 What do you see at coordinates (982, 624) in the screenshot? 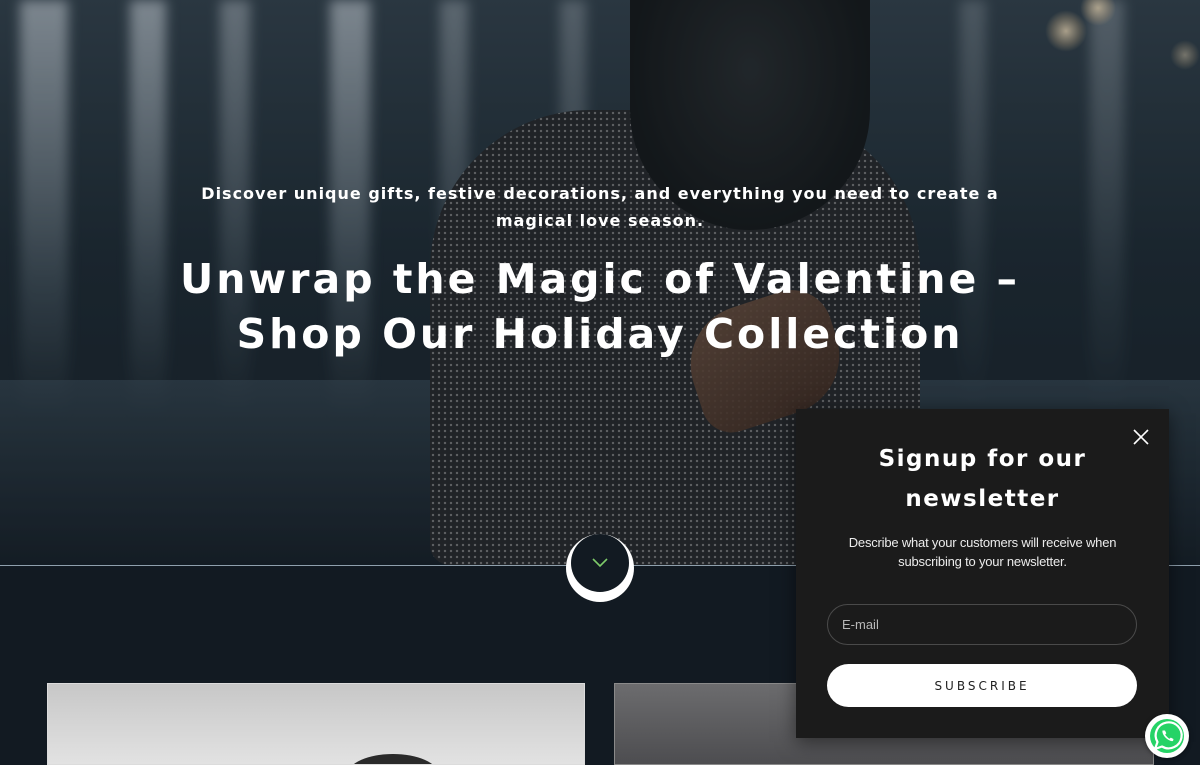
I see `email-field` at bounding box center [982, 624].